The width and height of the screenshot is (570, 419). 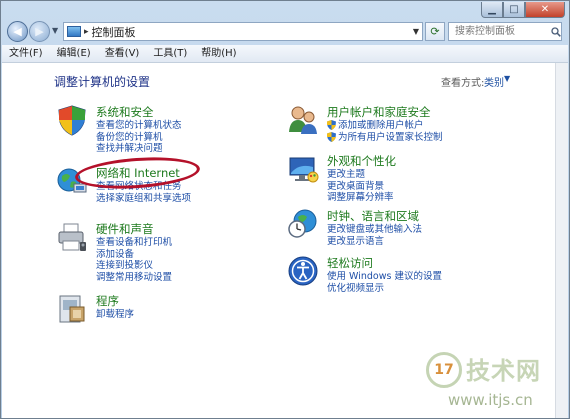 I want to click on link-connect-projector: 连接到投影仪, so click(x=134, y=266).